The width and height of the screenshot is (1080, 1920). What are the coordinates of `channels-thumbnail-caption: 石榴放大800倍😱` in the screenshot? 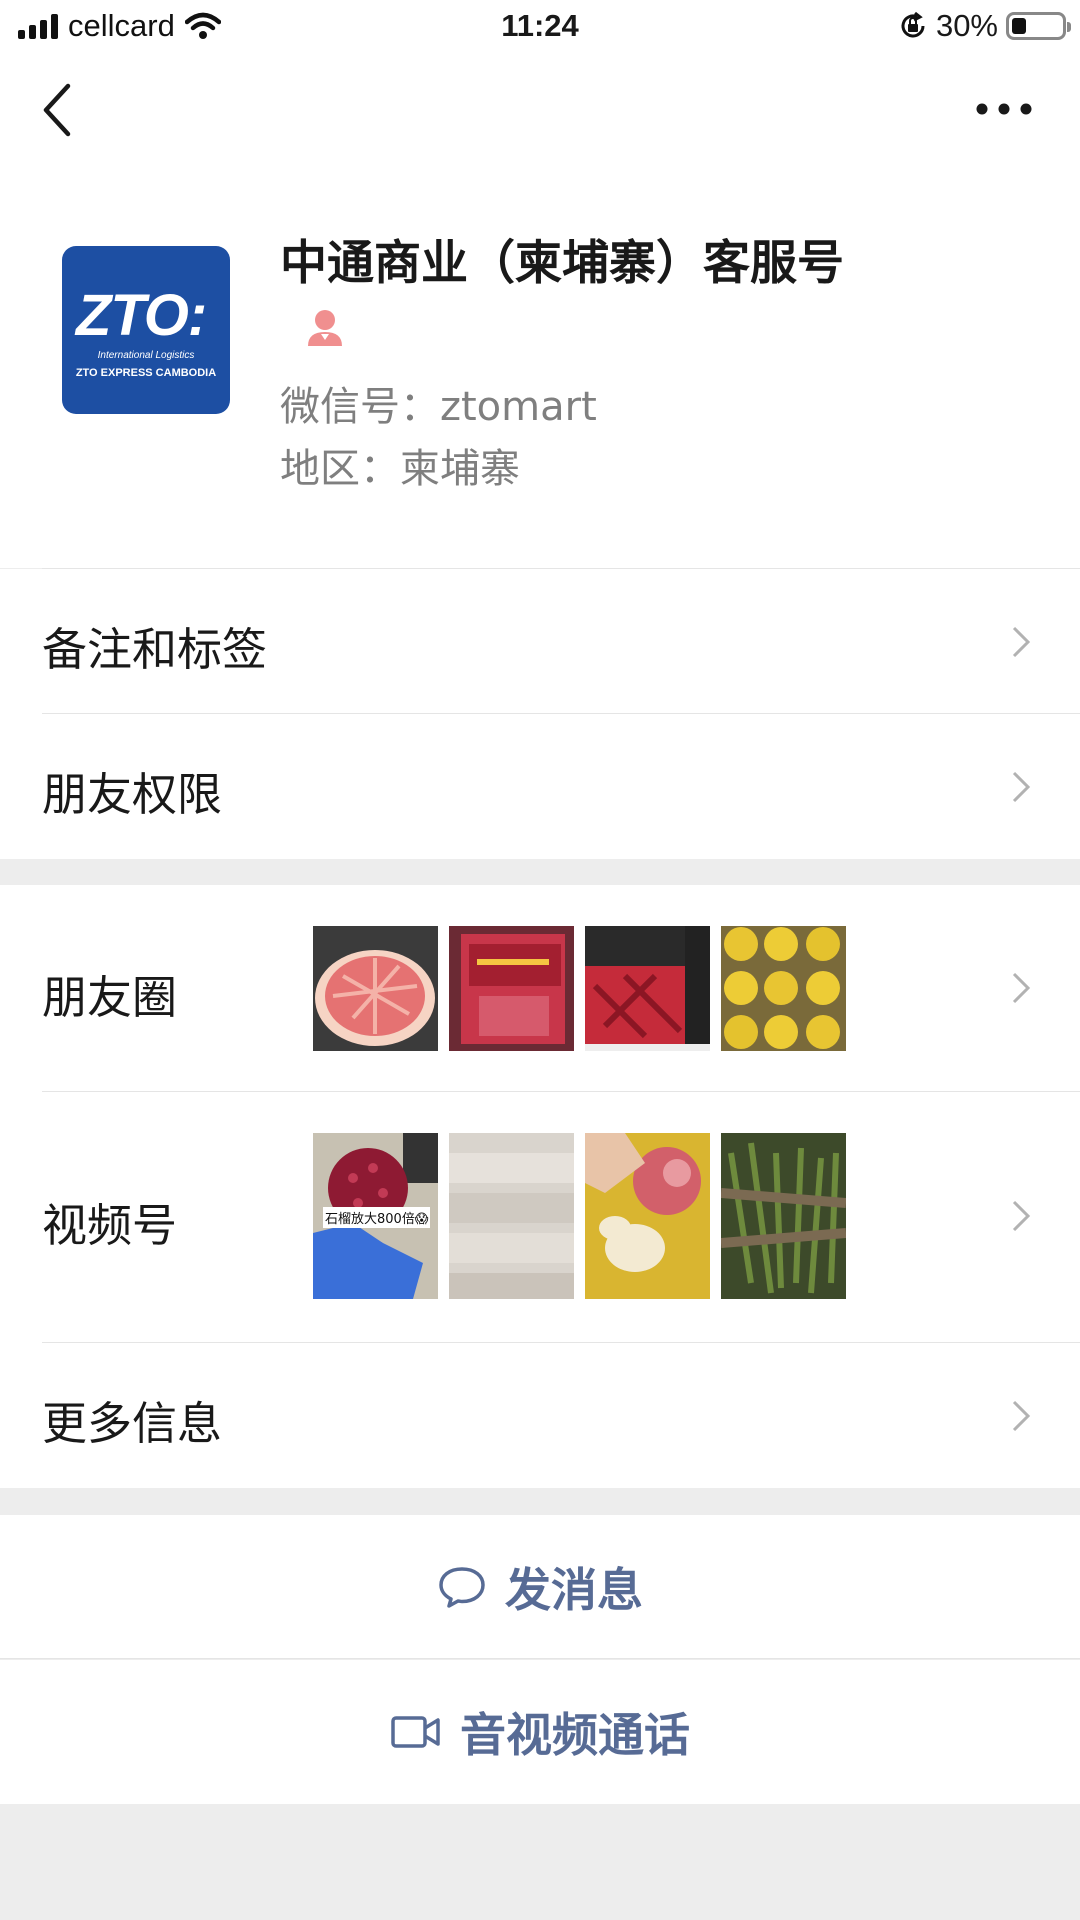 It's located at (377, 1217).